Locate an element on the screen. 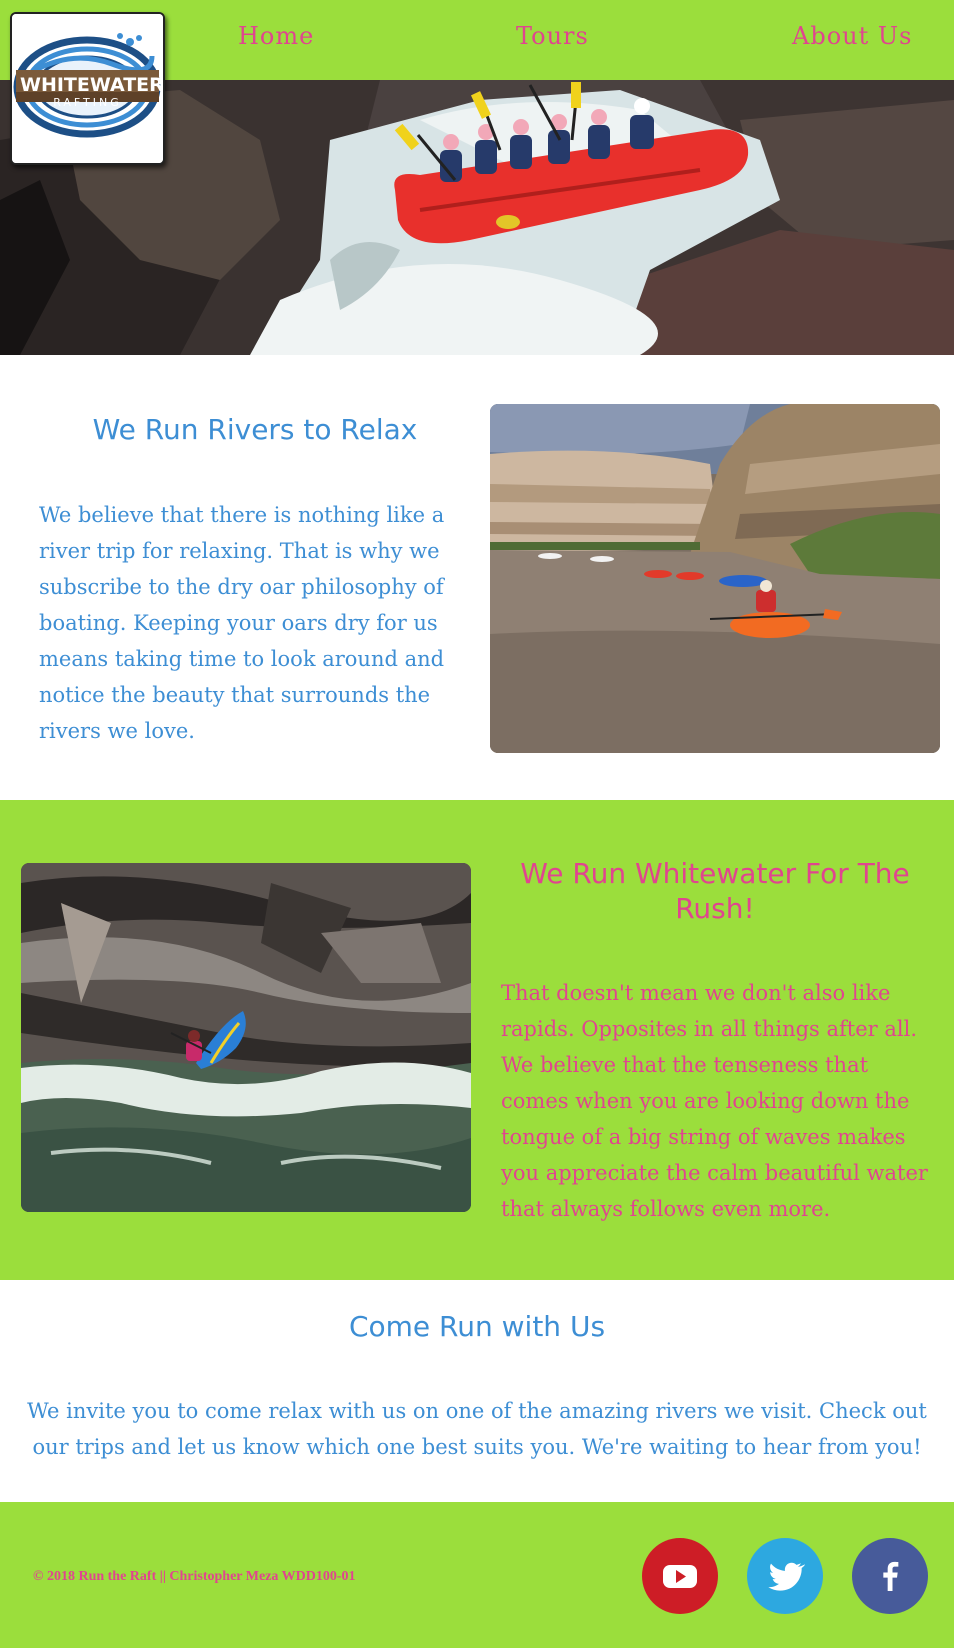  site-logo: WHITEWATER RAFTING is located at coordinates (87, 88).